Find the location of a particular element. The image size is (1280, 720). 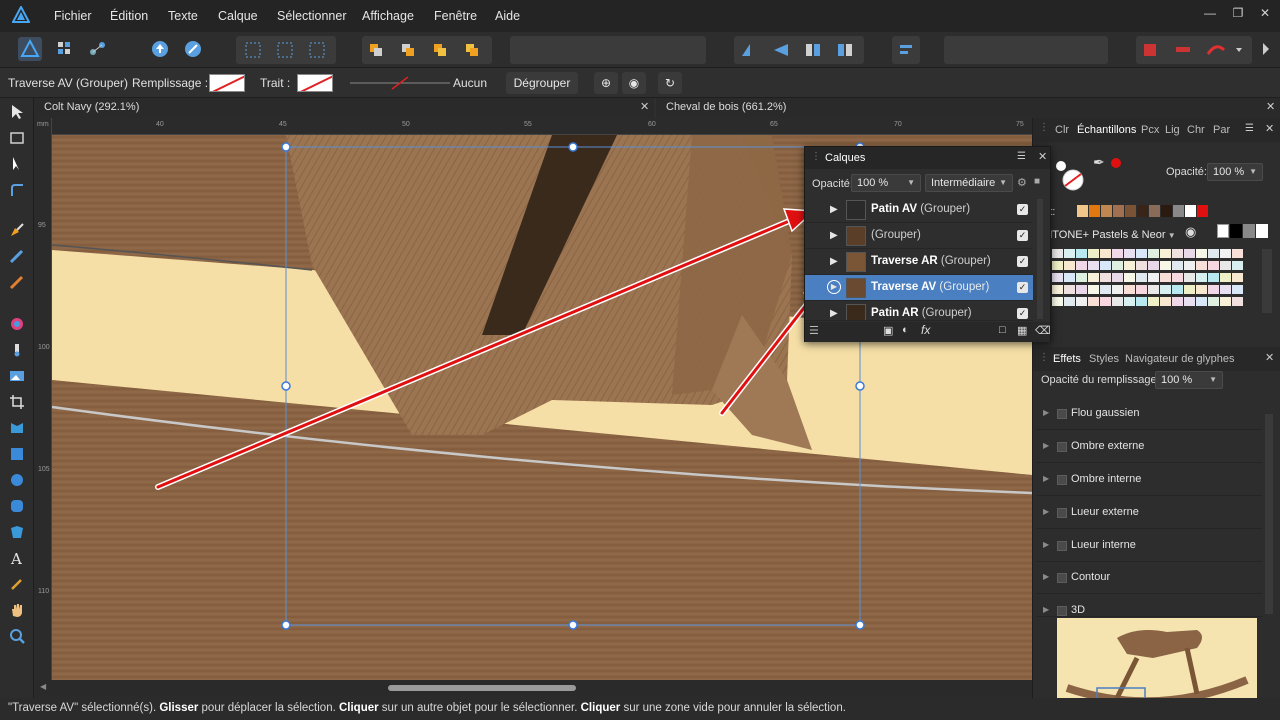

adjustment-icon: ◐ is located at coordinates (905, 330).